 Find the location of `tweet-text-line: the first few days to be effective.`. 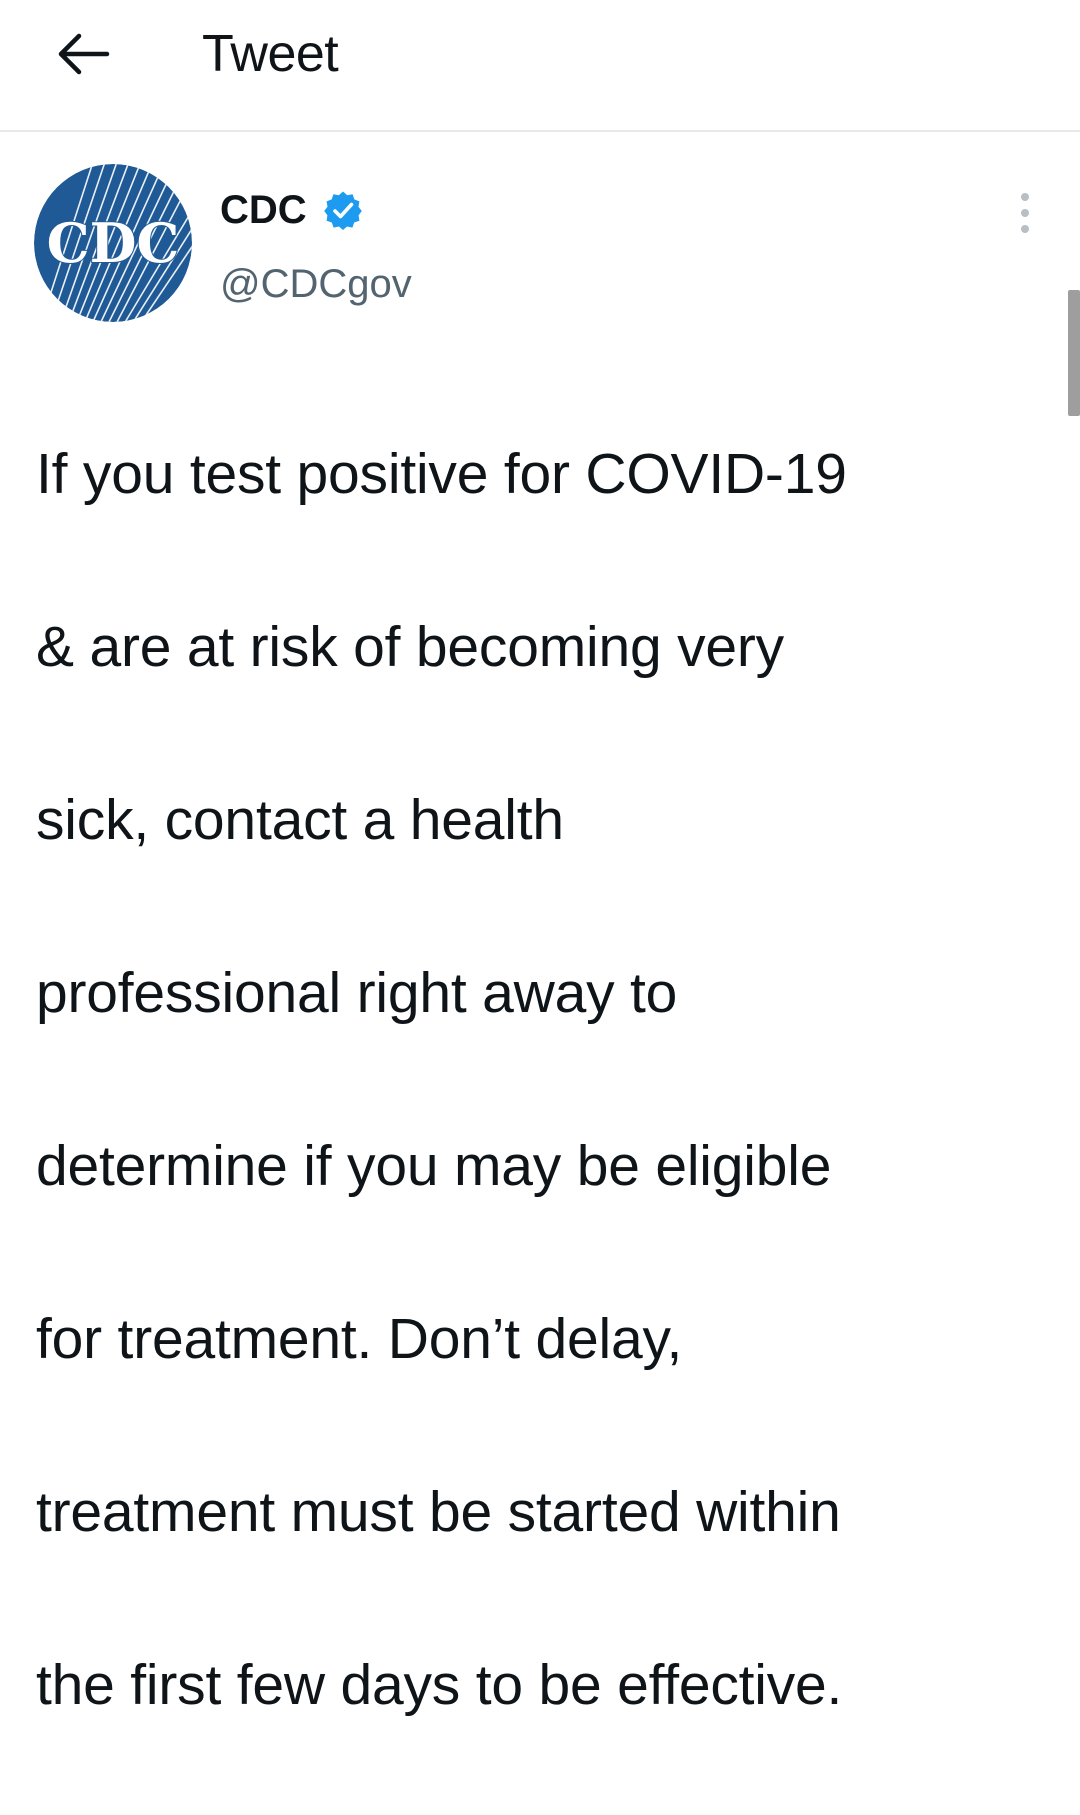

tweet-text-line: the first few days to be effective. is located at coordinates (439, 1684).